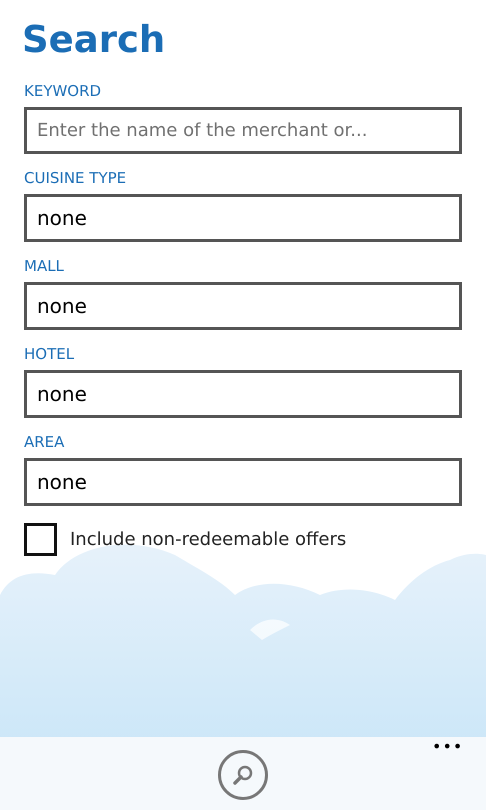 This screenshot has width=486, height=810. Describe the element at coordinates (448, 747) in the screenshot. I see `more-button: •••` at that location.